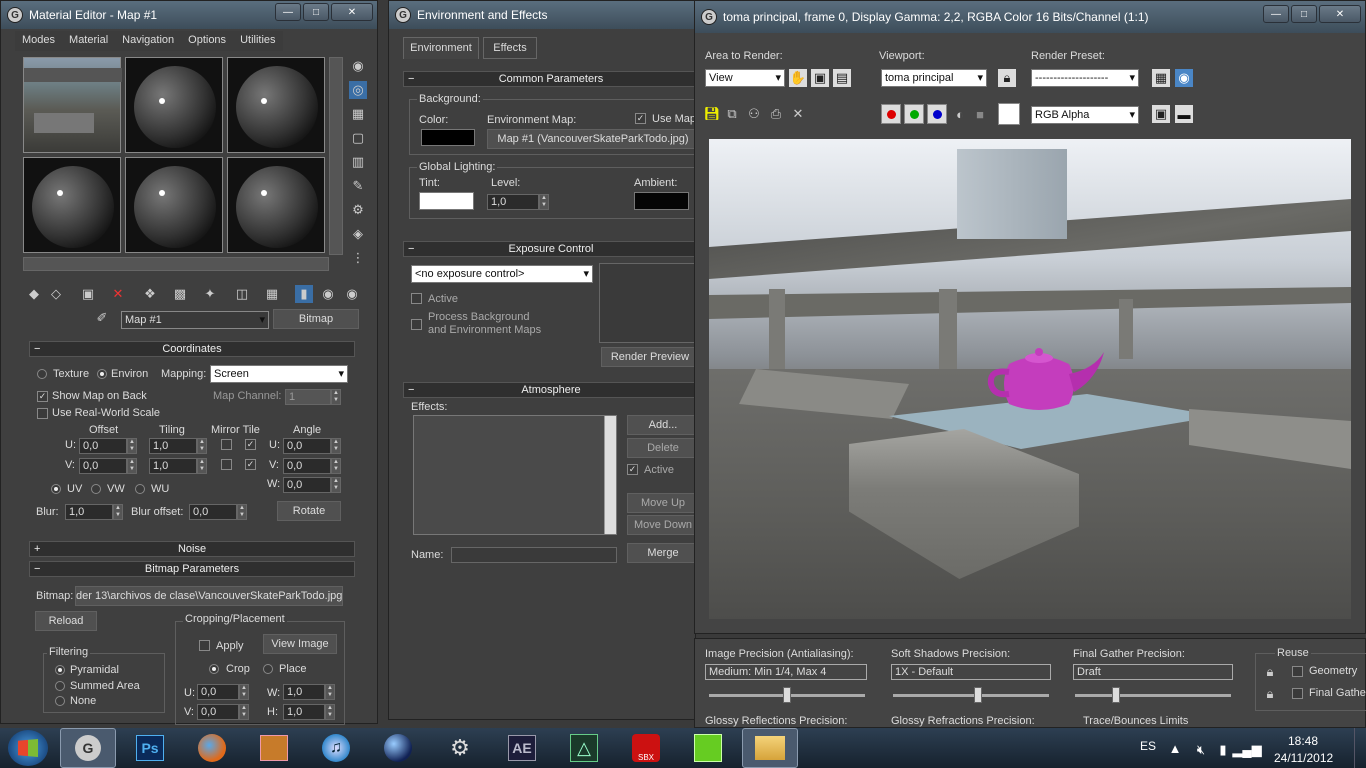  Describe the element at coordinates (754, 114) in the screenshot. I see `clone-frame-icon: ⚇` at that location.